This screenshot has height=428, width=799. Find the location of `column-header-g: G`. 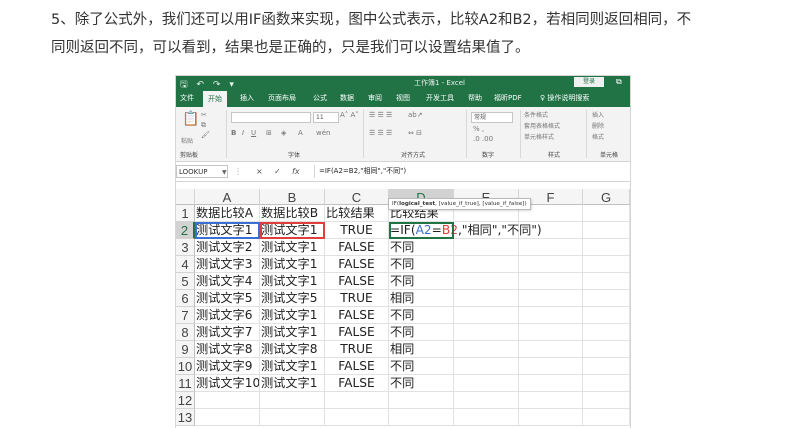

column-header-g: G is located at coordinates (606, 197).